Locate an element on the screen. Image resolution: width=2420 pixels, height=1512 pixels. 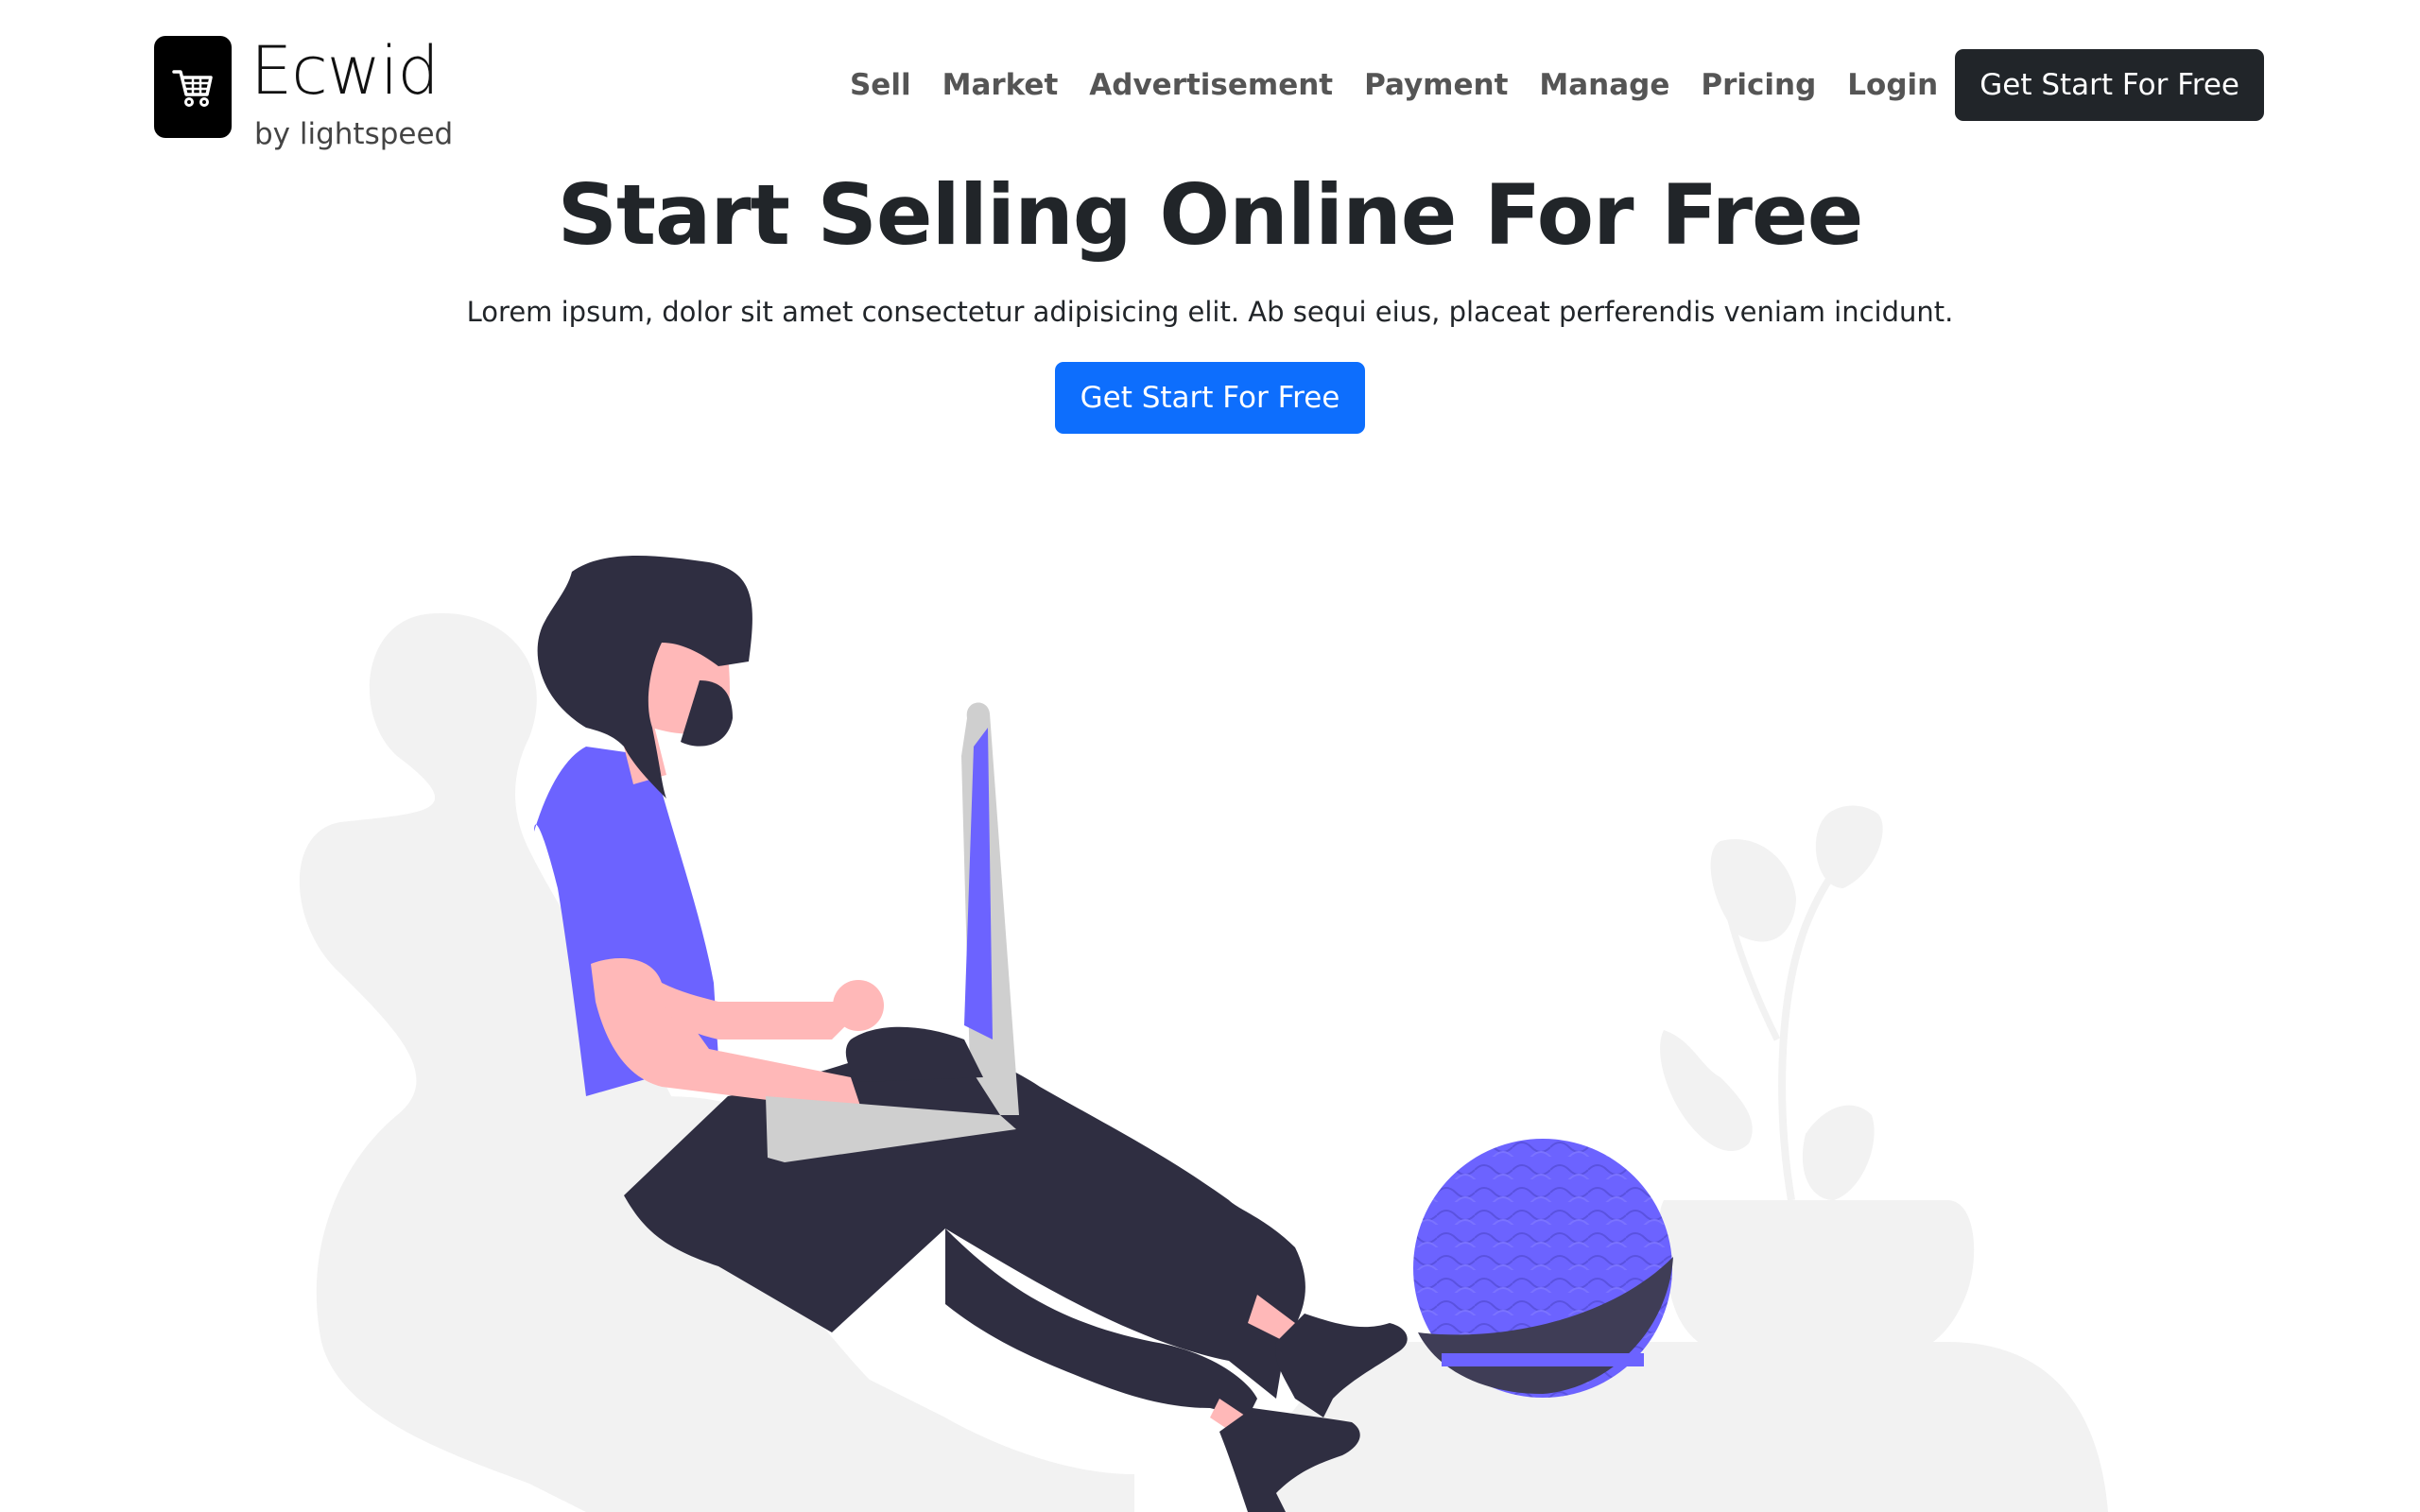
shopping-cart-icon is located at coordinates (193, 87).